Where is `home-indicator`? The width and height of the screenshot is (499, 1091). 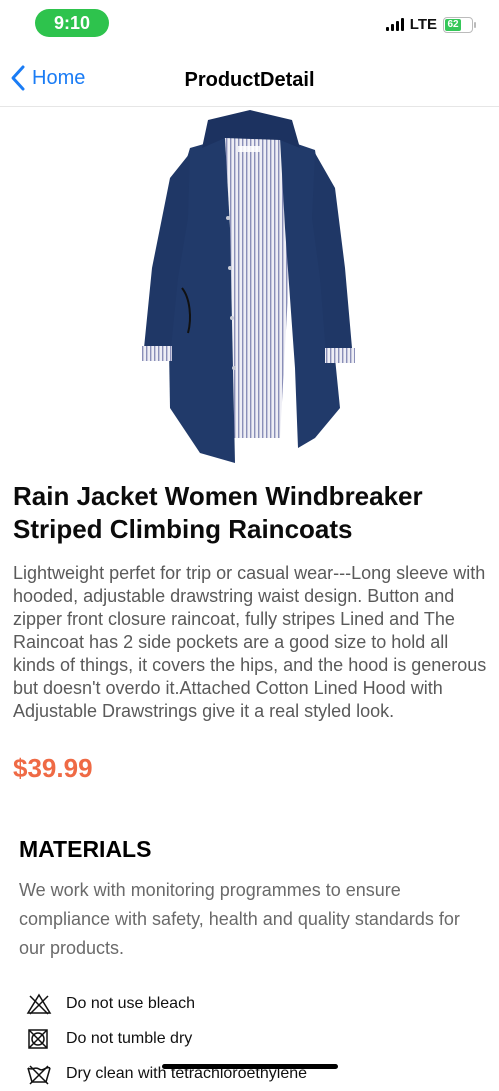
home-indicator is located at coordinates (250, 1066).